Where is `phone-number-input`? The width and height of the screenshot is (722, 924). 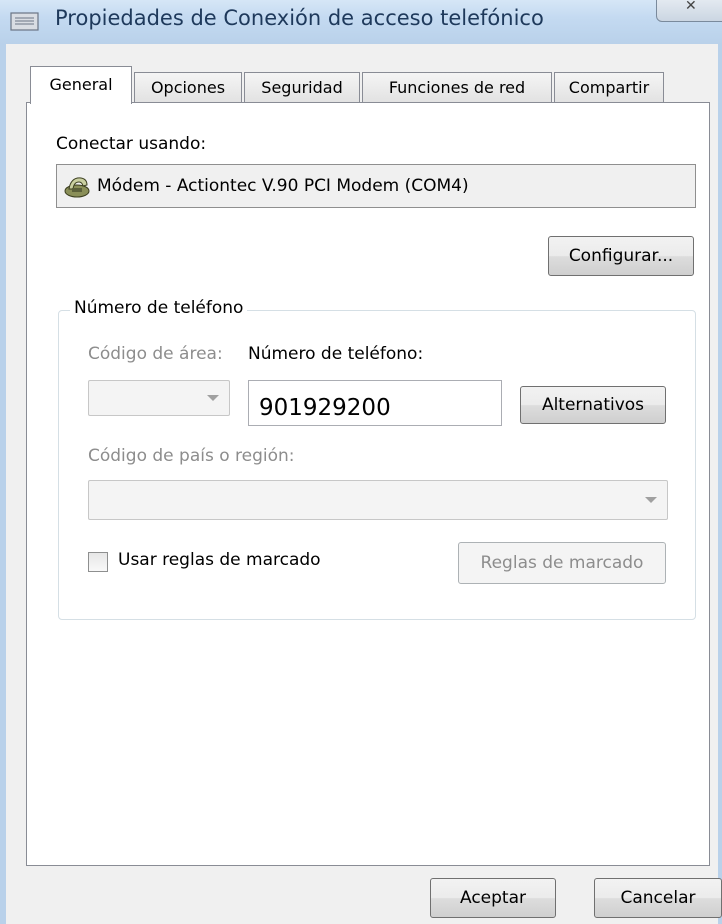
phone-number-input is located at coordinates (375, 403).